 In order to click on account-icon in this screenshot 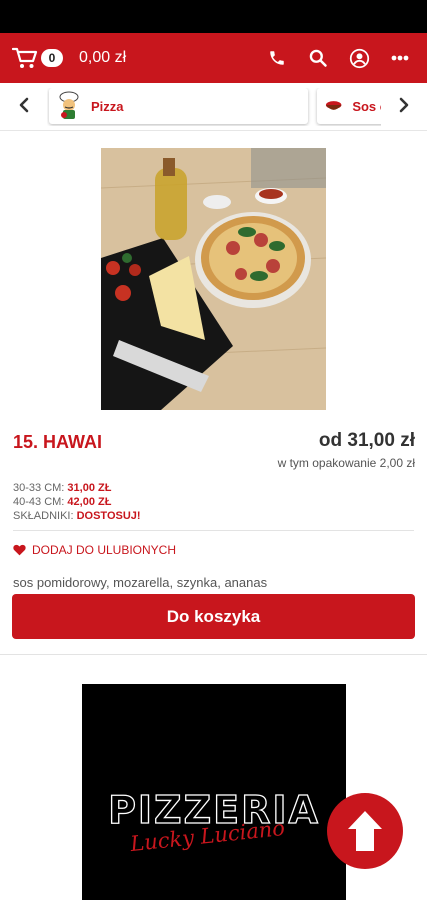, I will do `click(359, 58)`.